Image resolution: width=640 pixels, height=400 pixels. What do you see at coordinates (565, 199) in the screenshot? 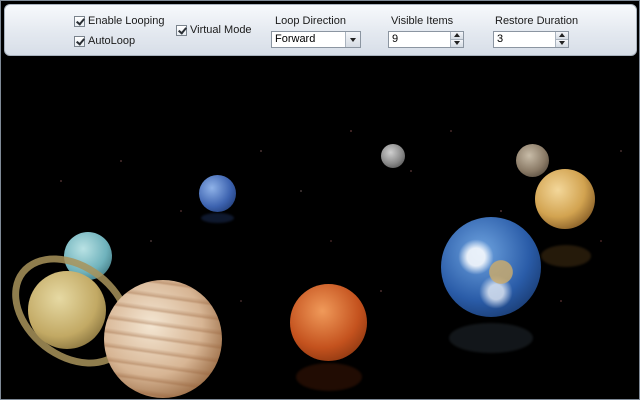
I see `venus-item` at bounding box center [565, 199].